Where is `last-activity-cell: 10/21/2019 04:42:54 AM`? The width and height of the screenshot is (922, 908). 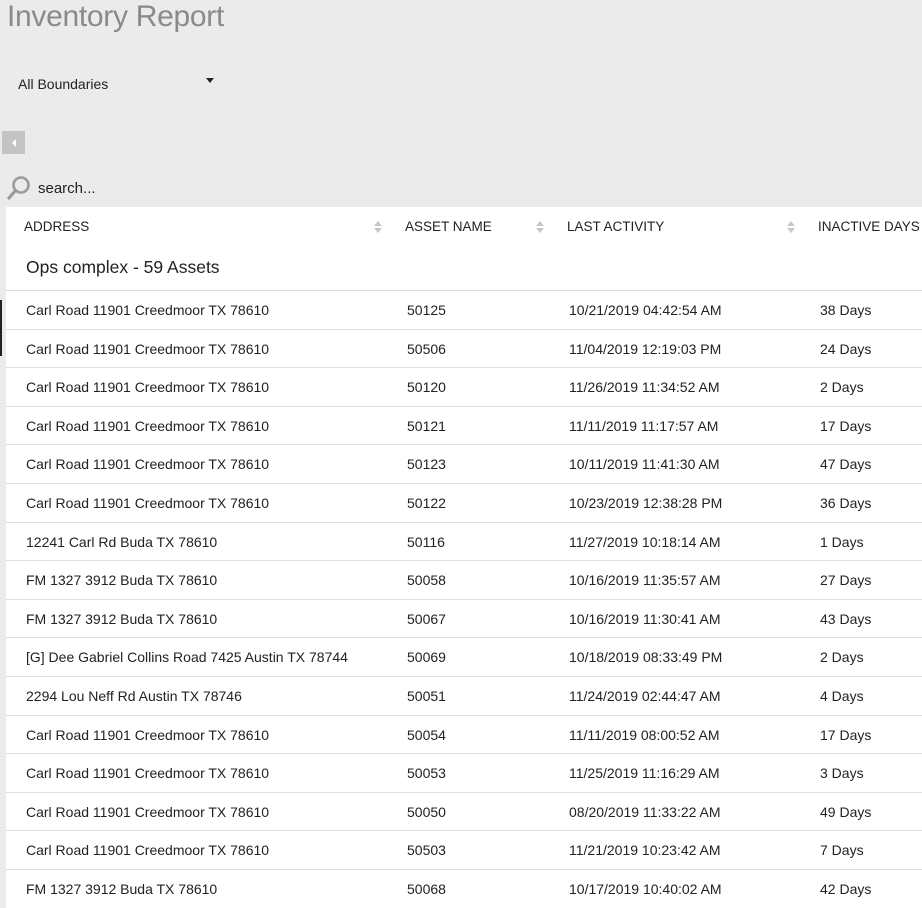 last-activity-cell: 10/21/2019 04:42:54 AM is located at coordinates (645, 310).